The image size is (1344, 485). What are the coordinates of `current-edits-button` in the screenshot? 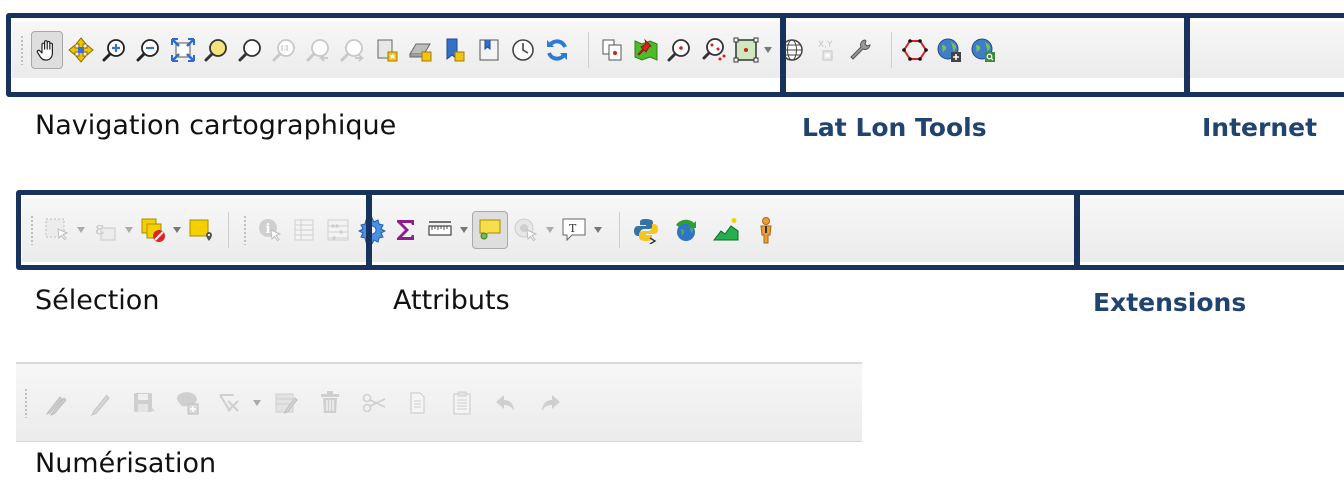 It's located at (56, 403).